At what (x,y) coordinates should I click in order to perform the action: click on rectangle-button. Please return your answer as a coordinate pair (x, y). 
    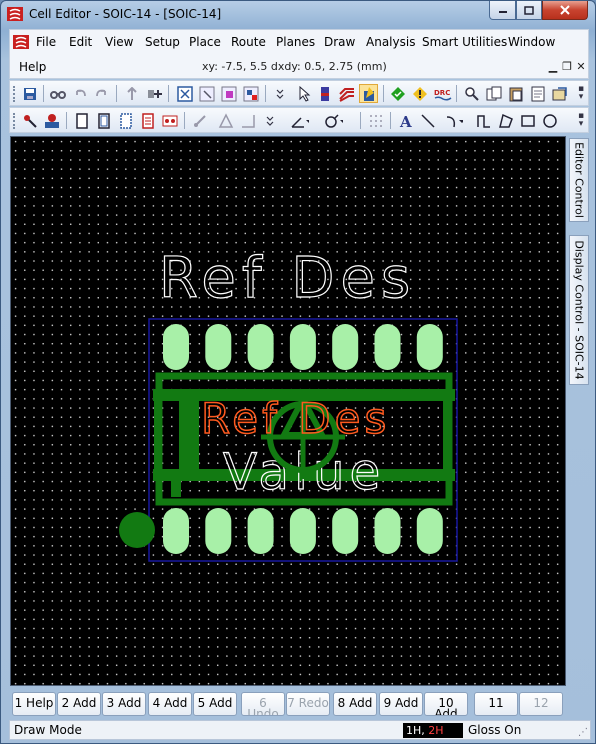
    Looking at the image, I should click on (527, 120).